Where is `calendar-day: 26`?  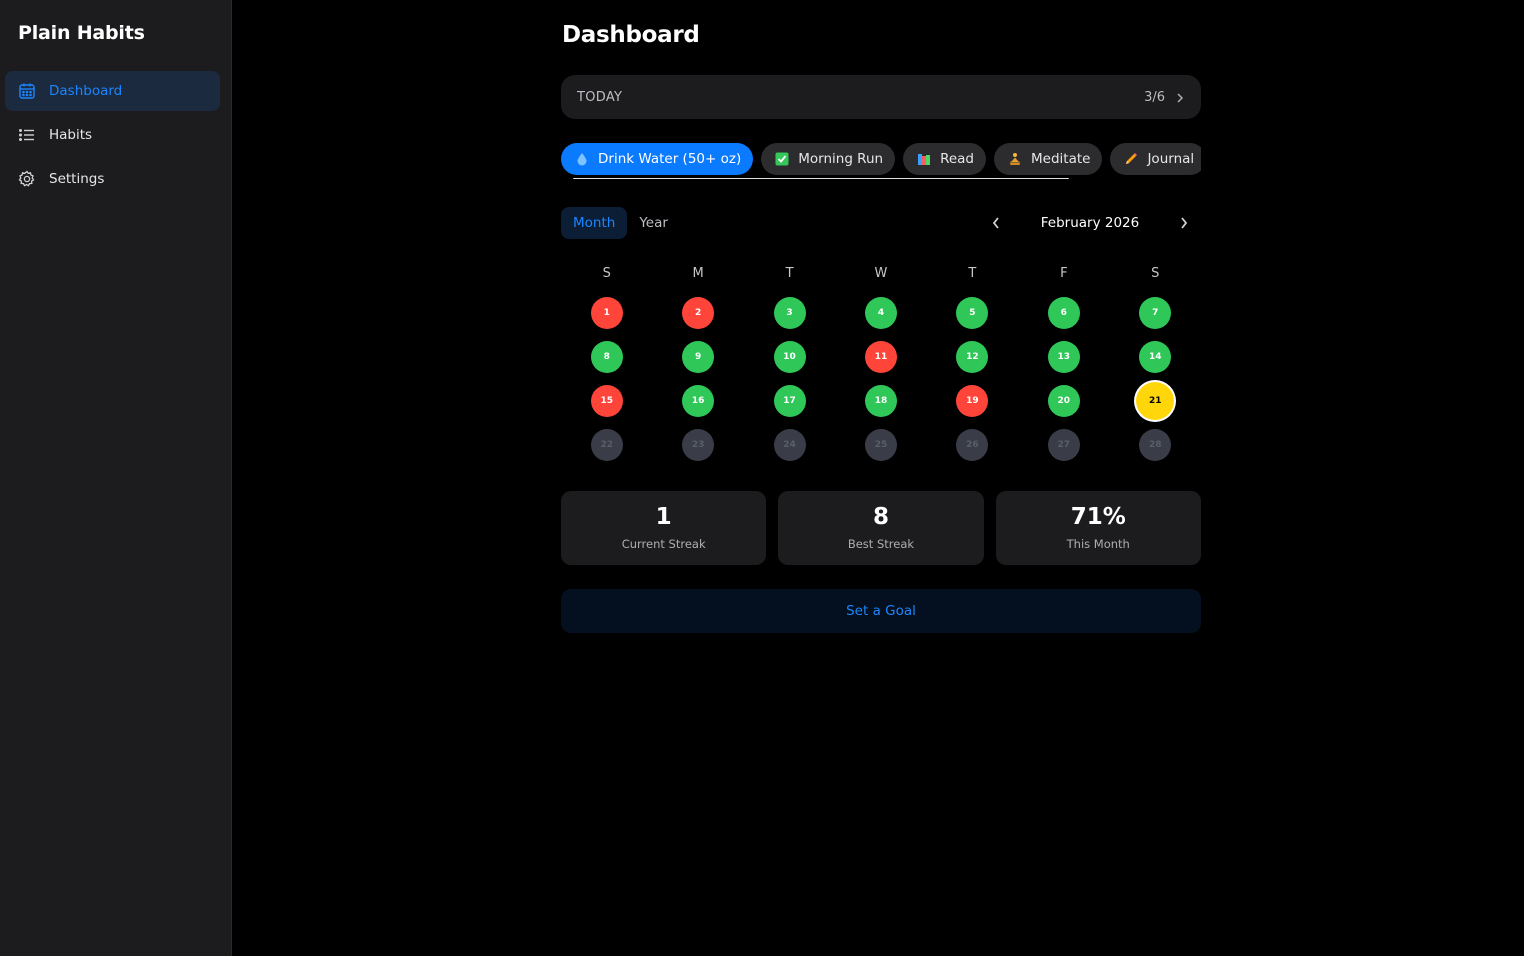
calendar-day: 26 is located at coordinates (972, 445).